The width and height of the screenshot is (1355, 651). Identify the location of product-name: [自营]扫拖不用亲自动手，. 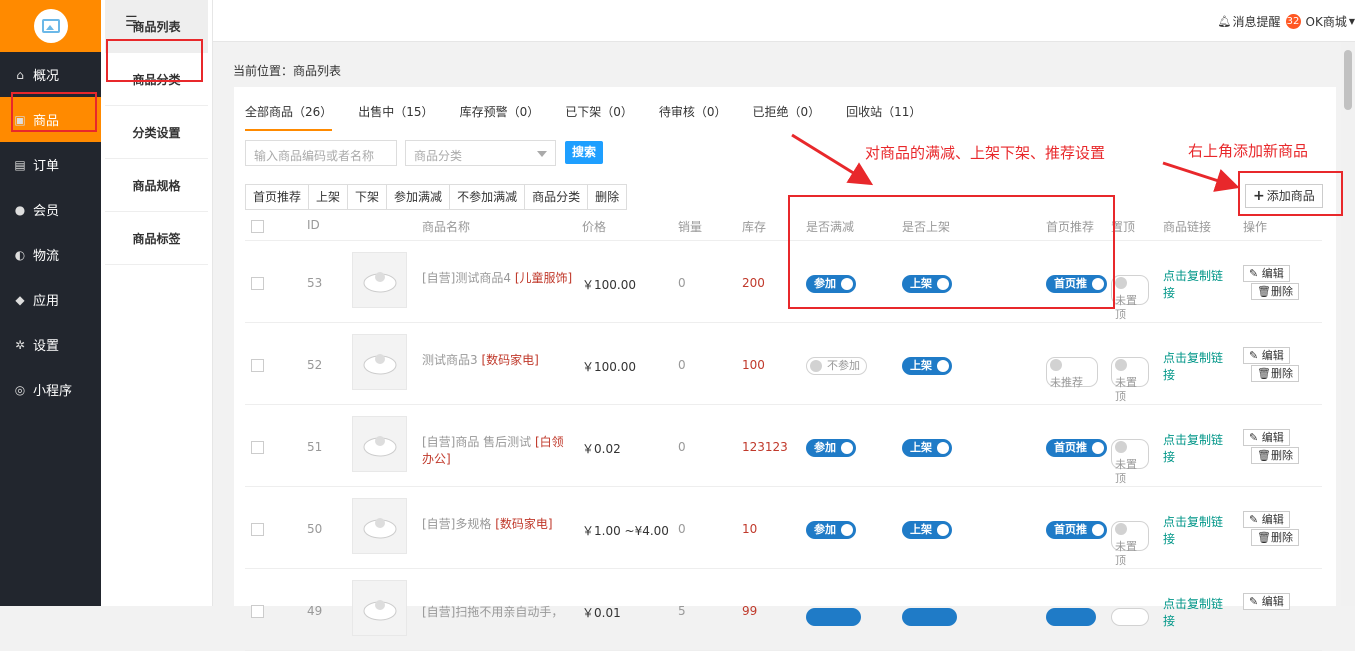
(498, 612).